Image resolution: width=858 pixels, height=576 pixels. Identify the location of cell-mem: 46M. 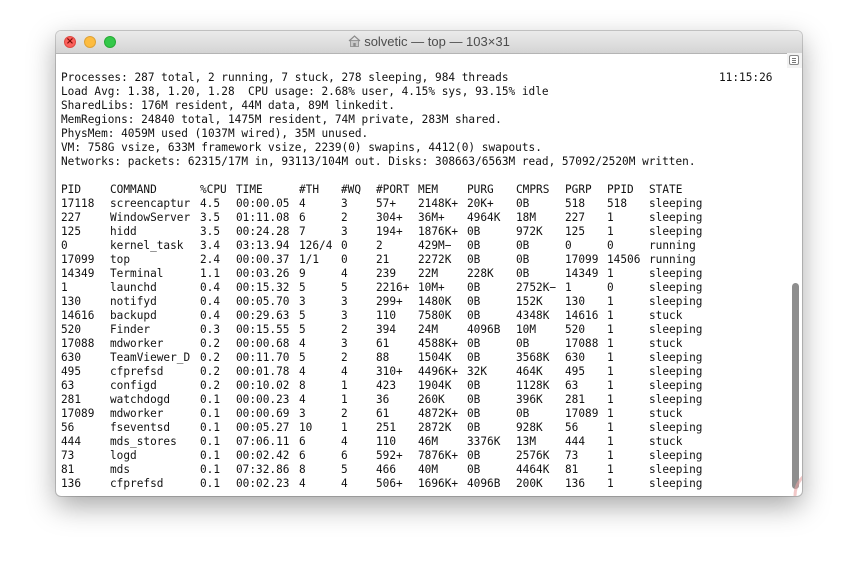
(428, 441).